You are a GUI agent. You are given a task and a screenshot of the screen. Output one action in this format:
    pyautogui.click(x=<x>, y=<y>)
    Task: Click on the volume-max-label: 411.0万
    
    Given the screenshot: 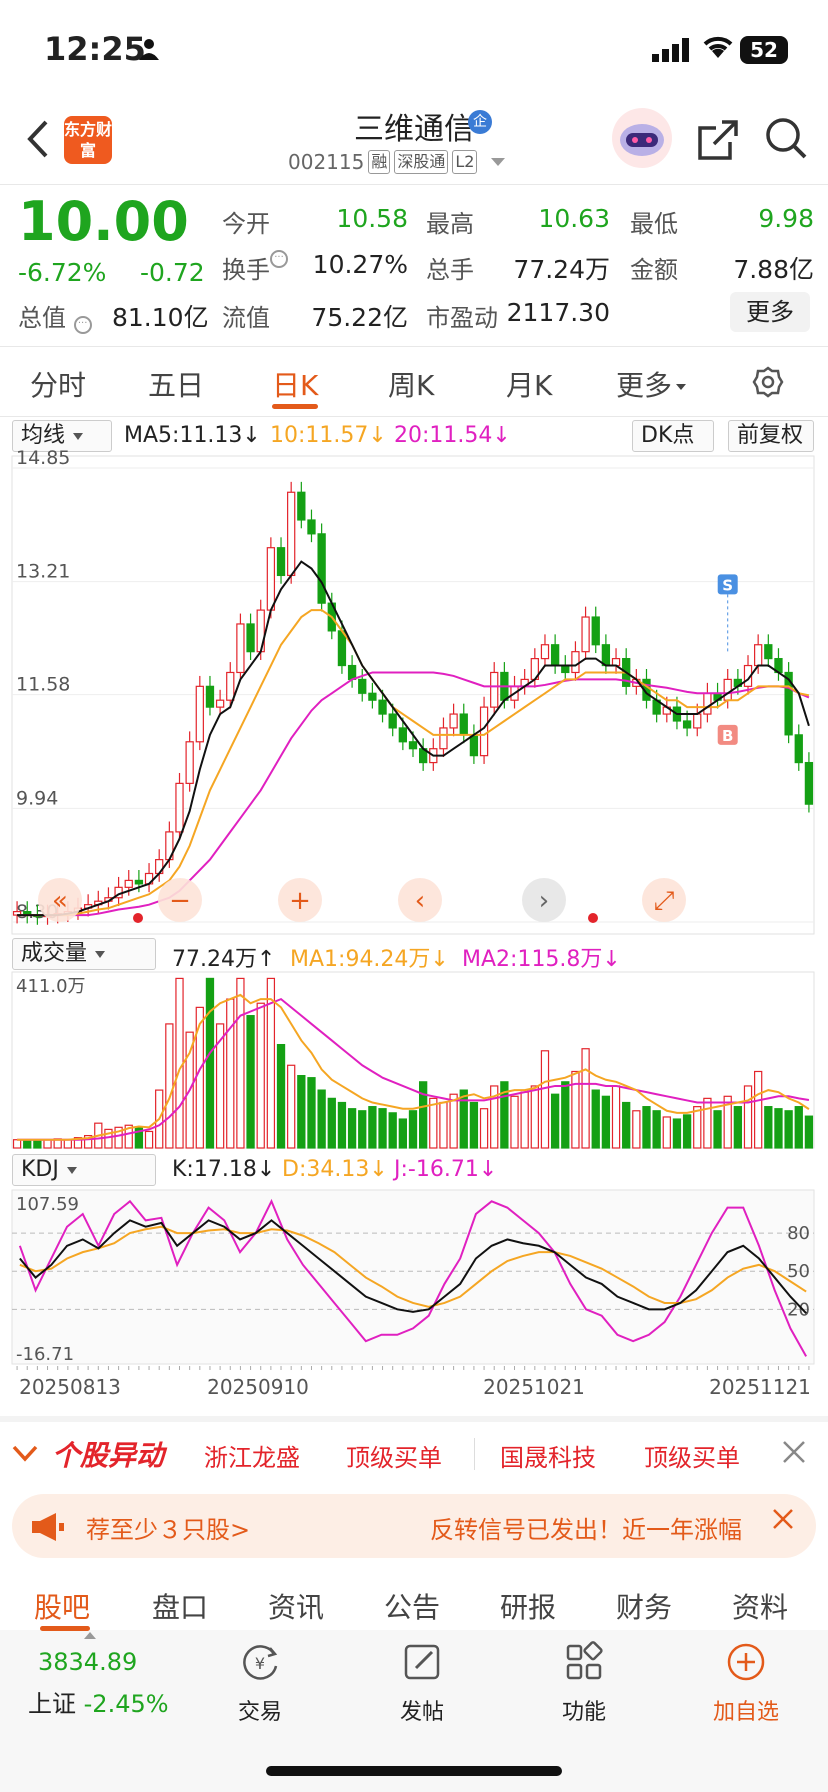 What is the action you would take?
    pyautogui.click(x=51, y=986)
    